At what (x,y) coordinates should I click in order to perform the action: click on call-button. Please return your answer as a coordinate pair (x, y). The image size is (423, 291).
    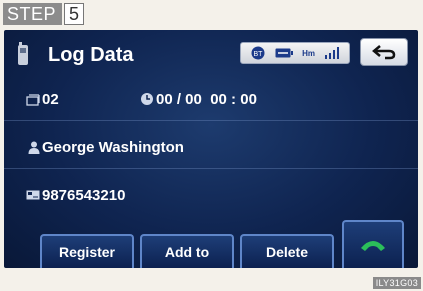
    Looking at the image, I should click on (373, 244).